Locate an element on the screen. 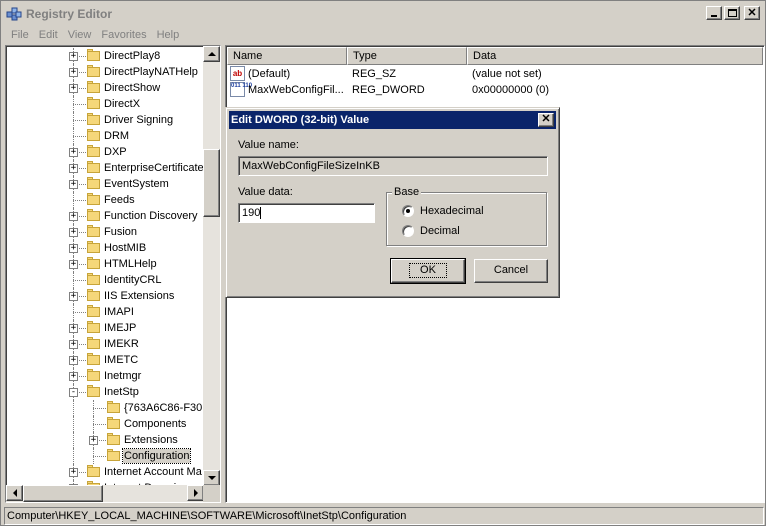  tree-item: + IIS Extensions is located at coordinates (105, 296).